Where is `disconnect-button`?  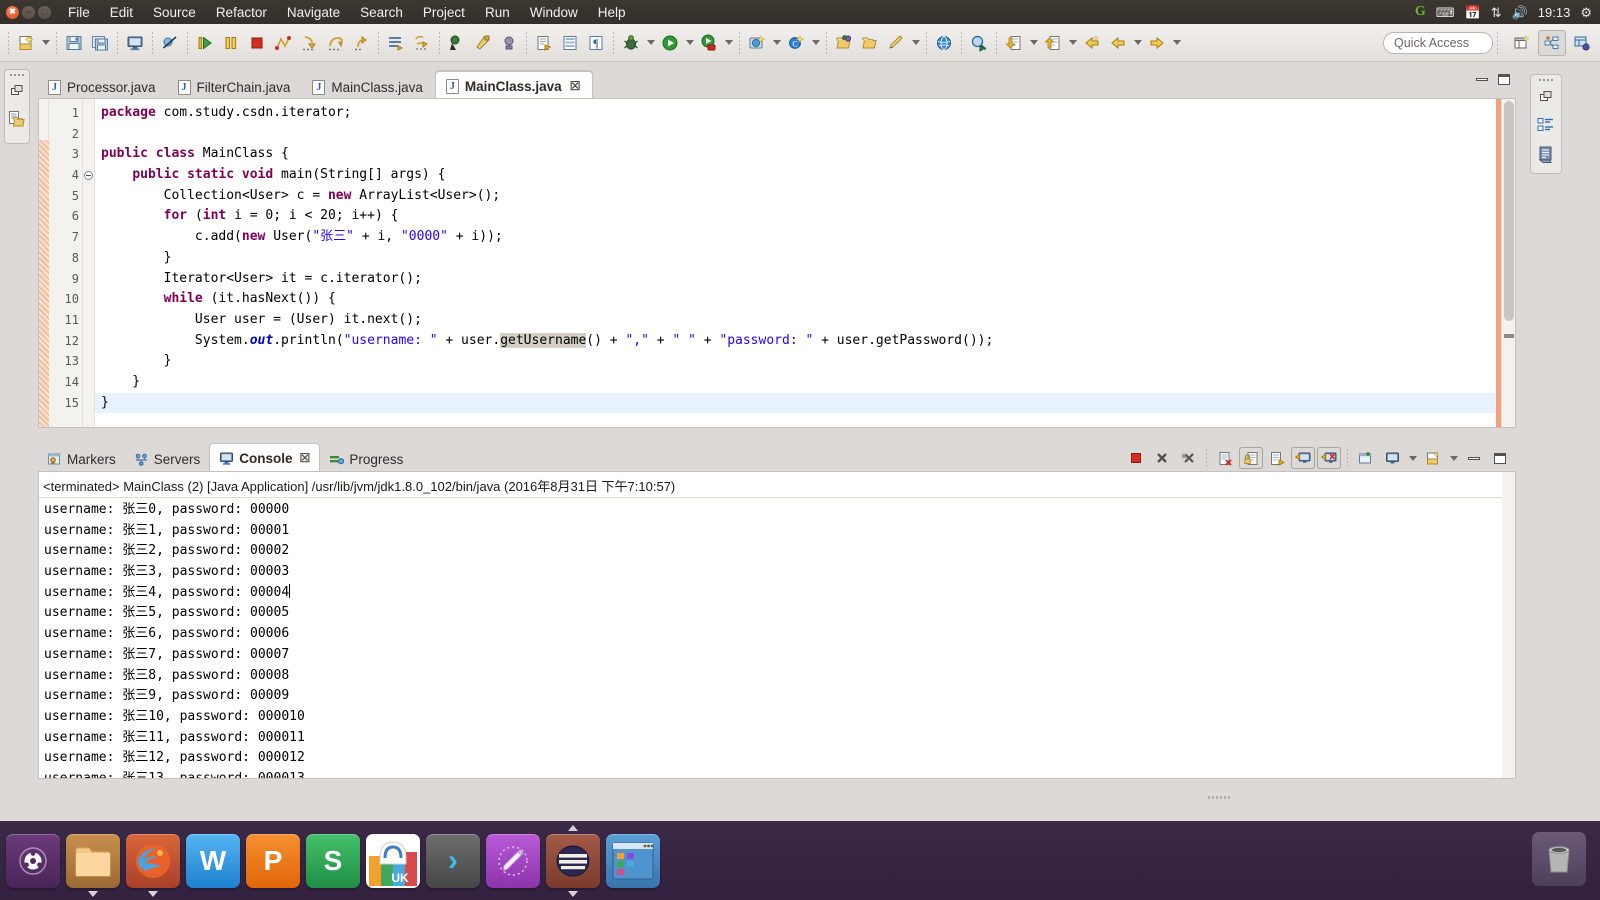 disconnect-button is located at coordinates (283, 43).